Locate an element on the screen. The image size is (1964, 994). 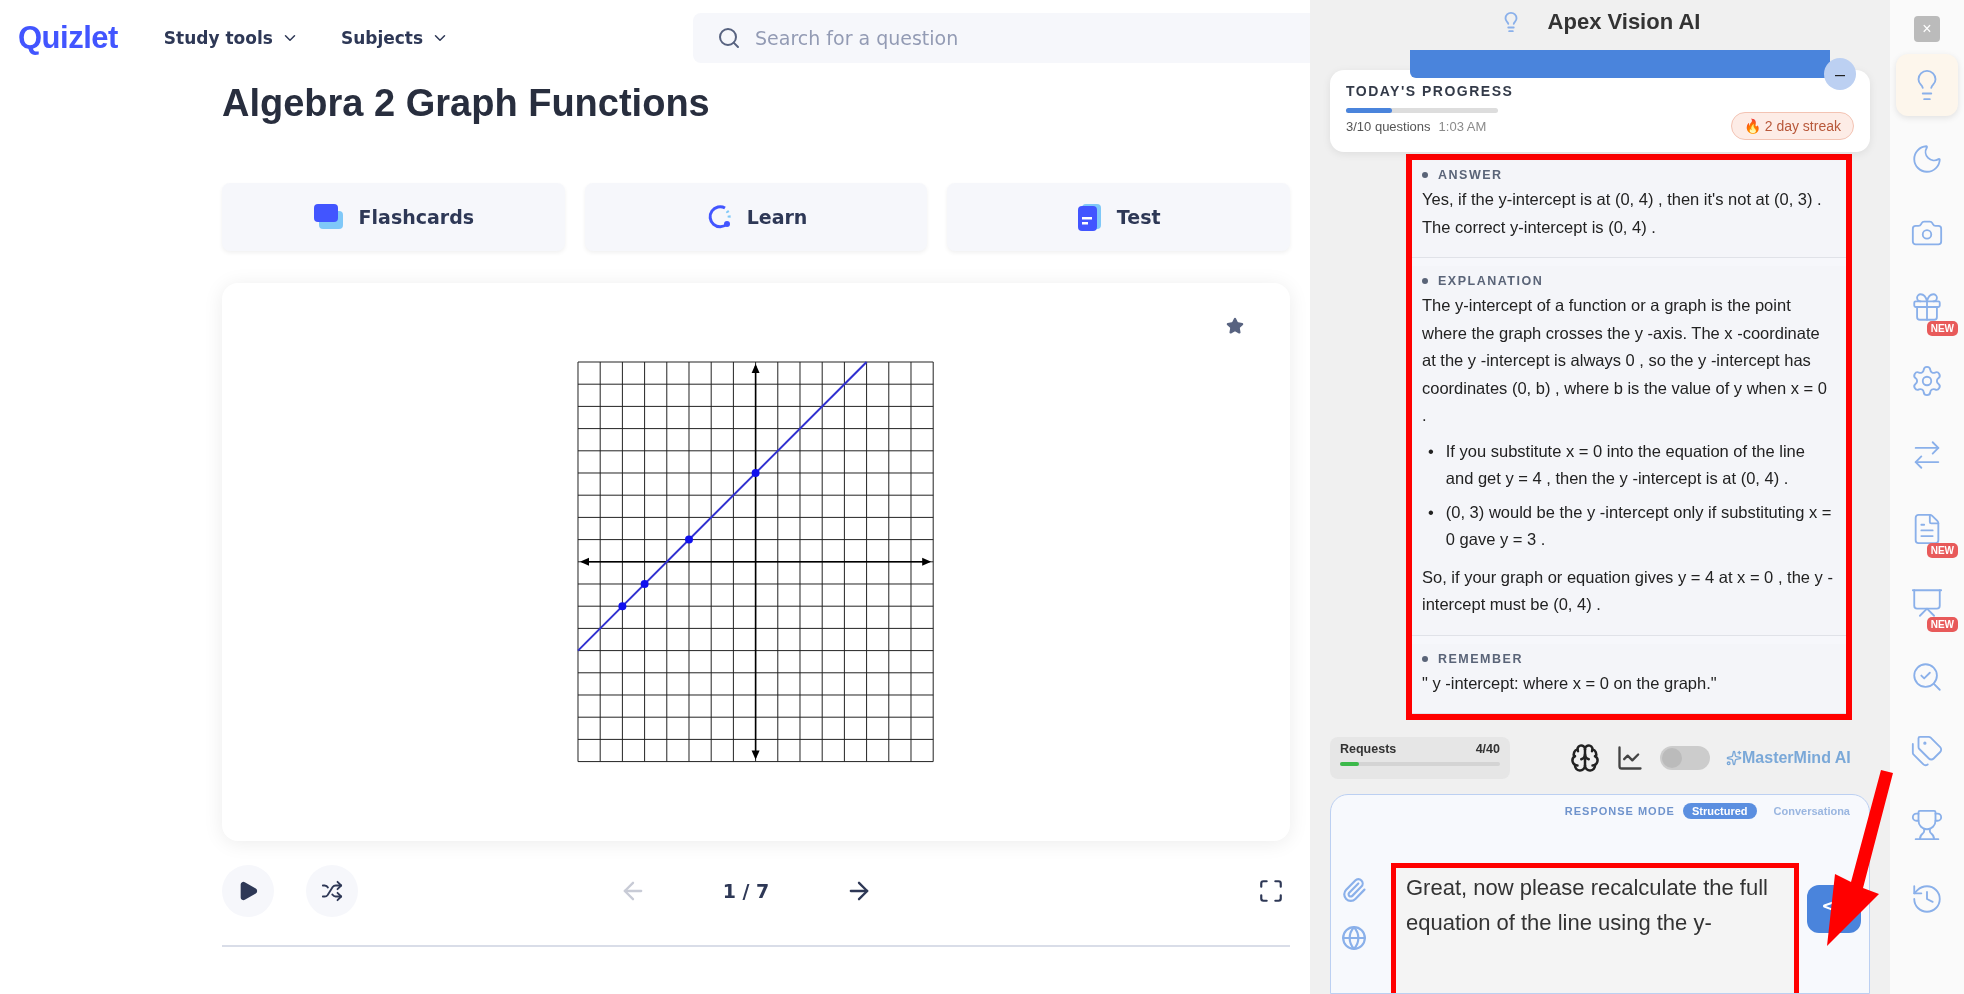
shuffle-button is located at coordinates (332, 891).